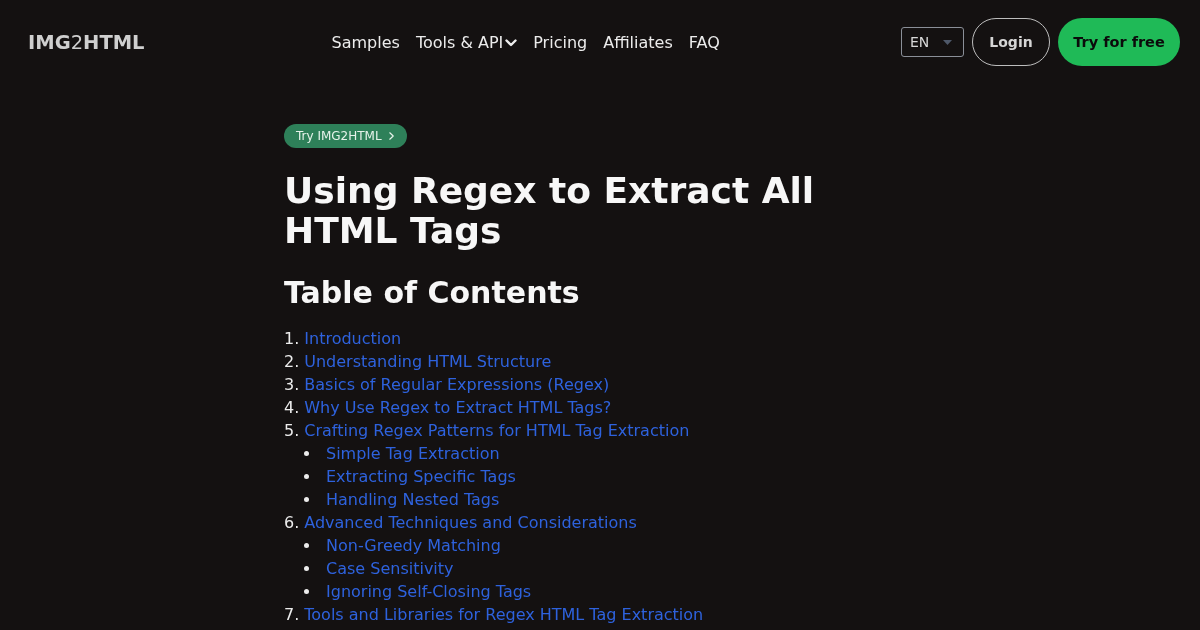 This screenshot has width=1200, height=630. Describe the element at coordinates (292, 385) in the screenshot. I see `list-number: 3.` at that location.